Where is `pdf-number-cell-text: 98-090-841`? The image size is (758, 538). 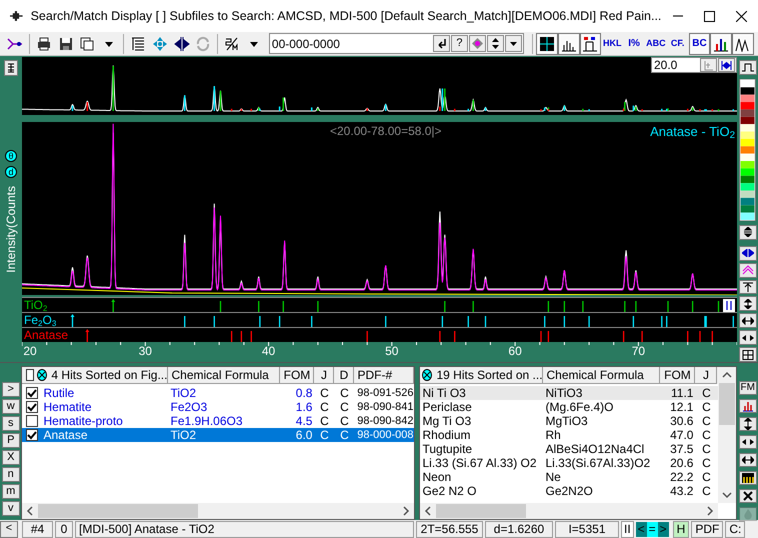
pdf-number-cell-text: 98-090-841 is located at coordinates (385, 407).